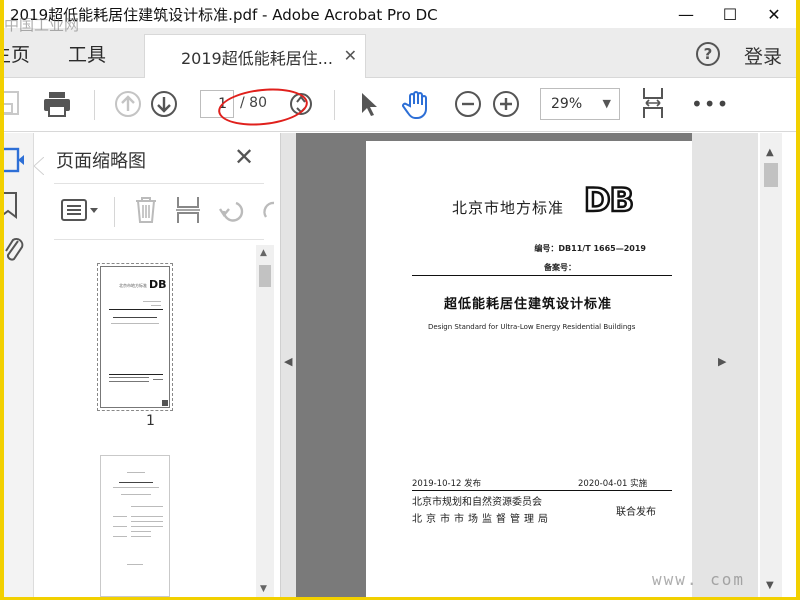 This screenshot has width=800, height=600. Describe the element at coordinates (763, 55) in the screenshot. I see `login-link: 登录` at that location.